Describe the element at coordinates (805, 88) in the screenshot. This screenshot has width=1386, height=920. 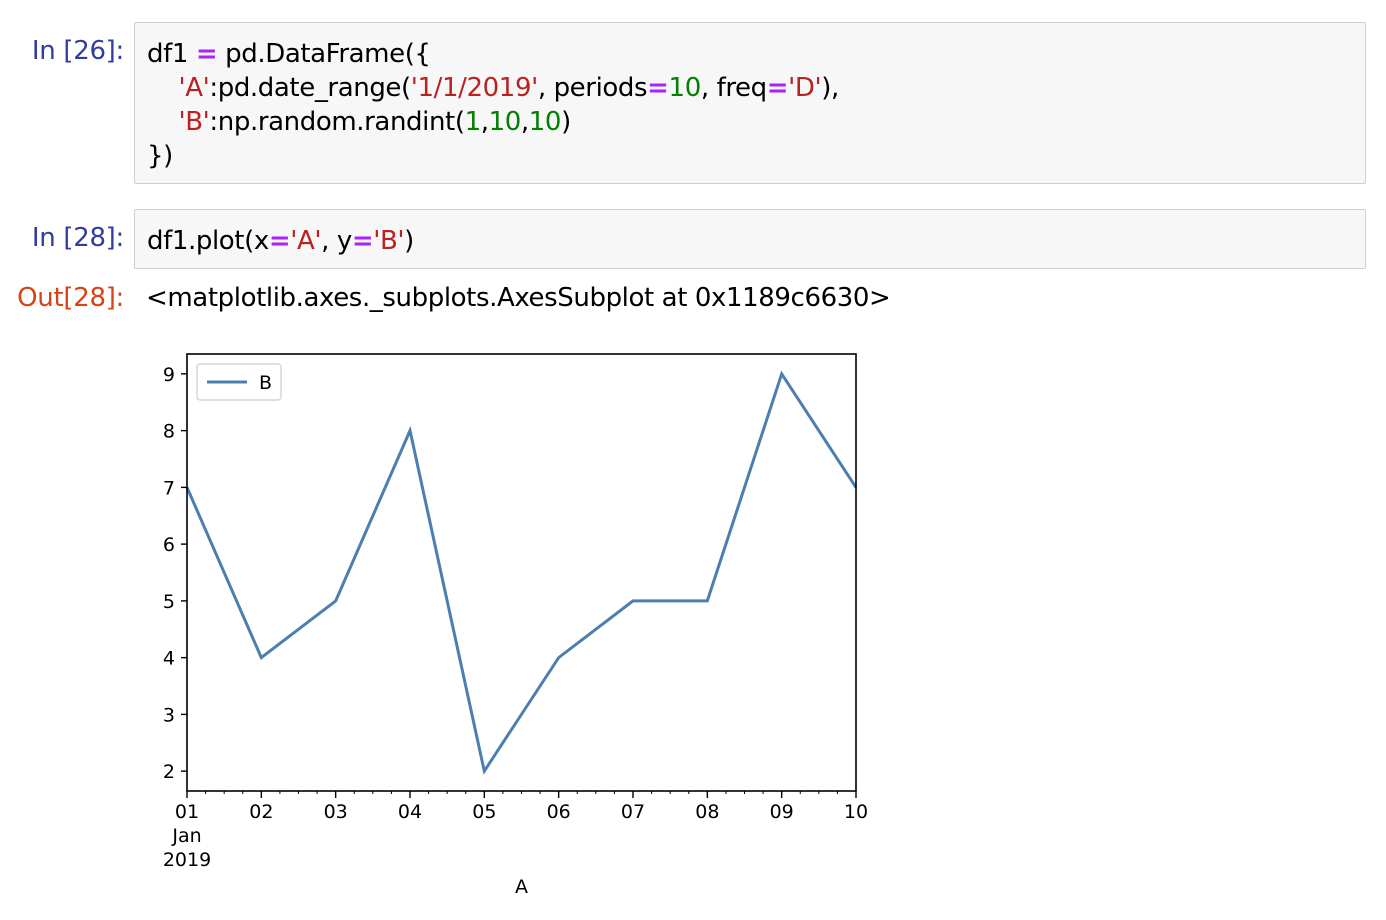
I see `code-token: 'D'` at that location.